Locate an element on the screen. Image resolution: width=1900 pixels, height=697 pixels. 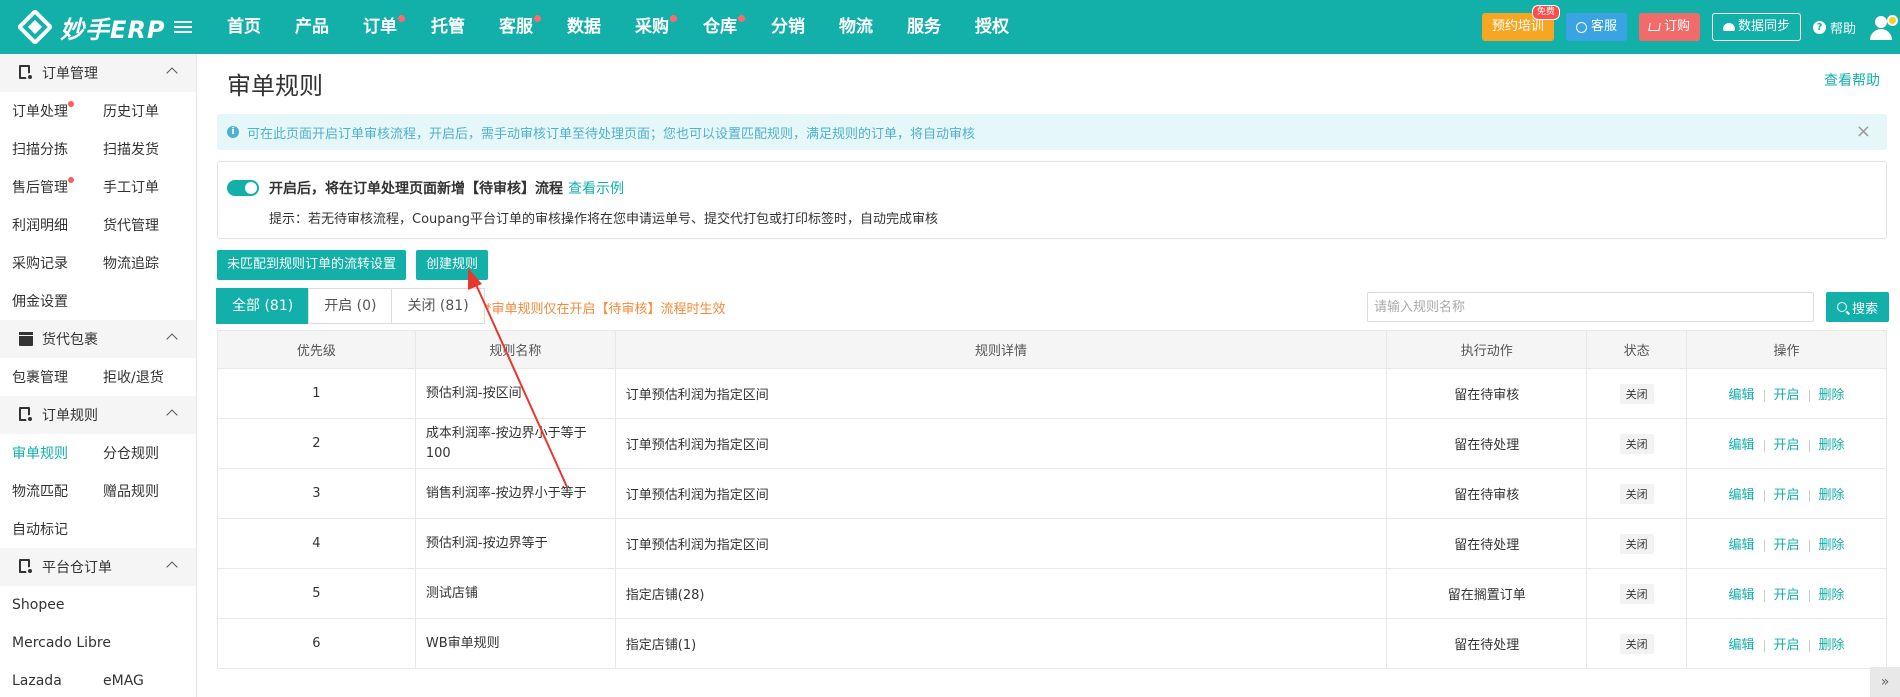
nav-item: 数据 is located at coordinates (584, 27).